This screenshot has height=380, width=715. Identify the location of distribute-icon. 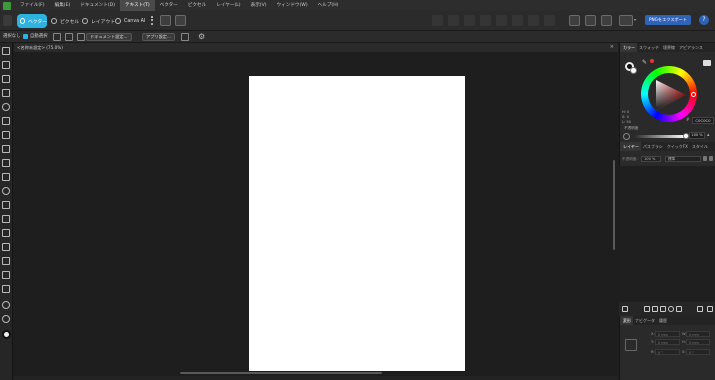
(485, 20).